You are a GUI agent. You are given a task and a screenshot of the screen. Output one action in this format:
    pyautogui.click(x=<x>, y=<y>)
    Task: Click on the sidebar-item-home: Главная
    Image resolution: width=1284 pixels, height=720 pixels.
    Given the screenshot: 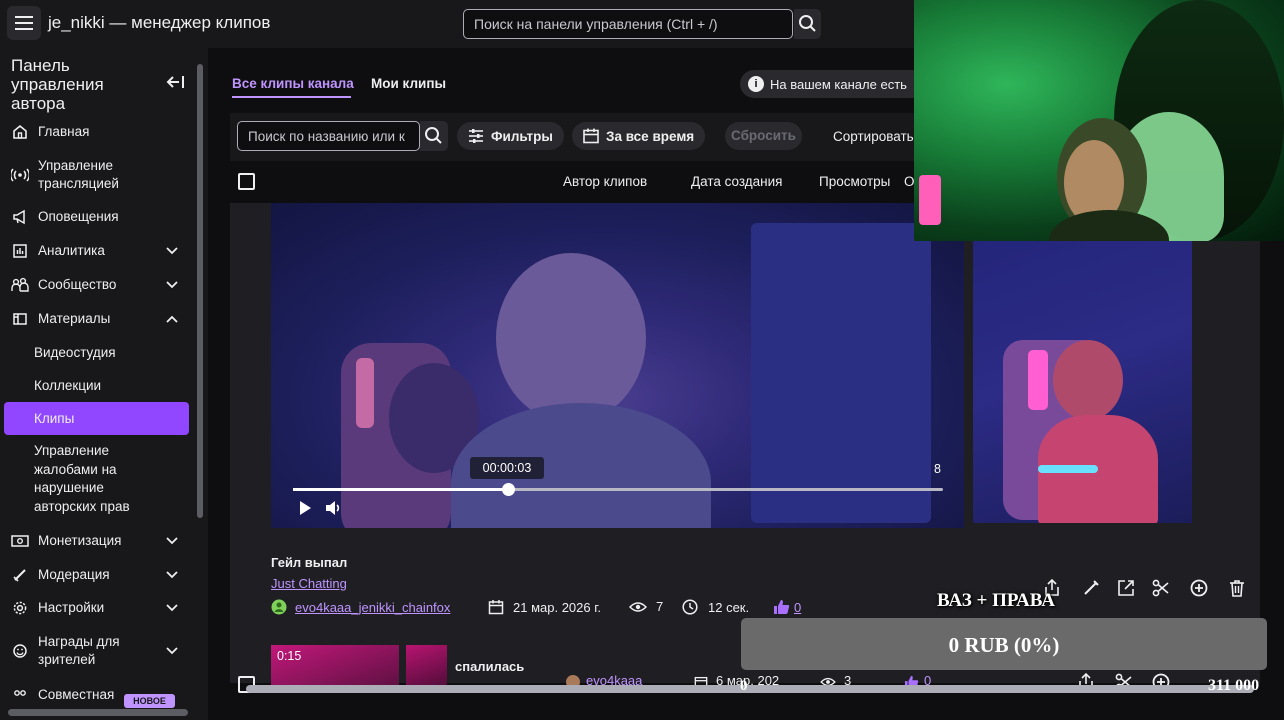 What is the action you would take?
    pyautogui.click(x=98, y=132)
    